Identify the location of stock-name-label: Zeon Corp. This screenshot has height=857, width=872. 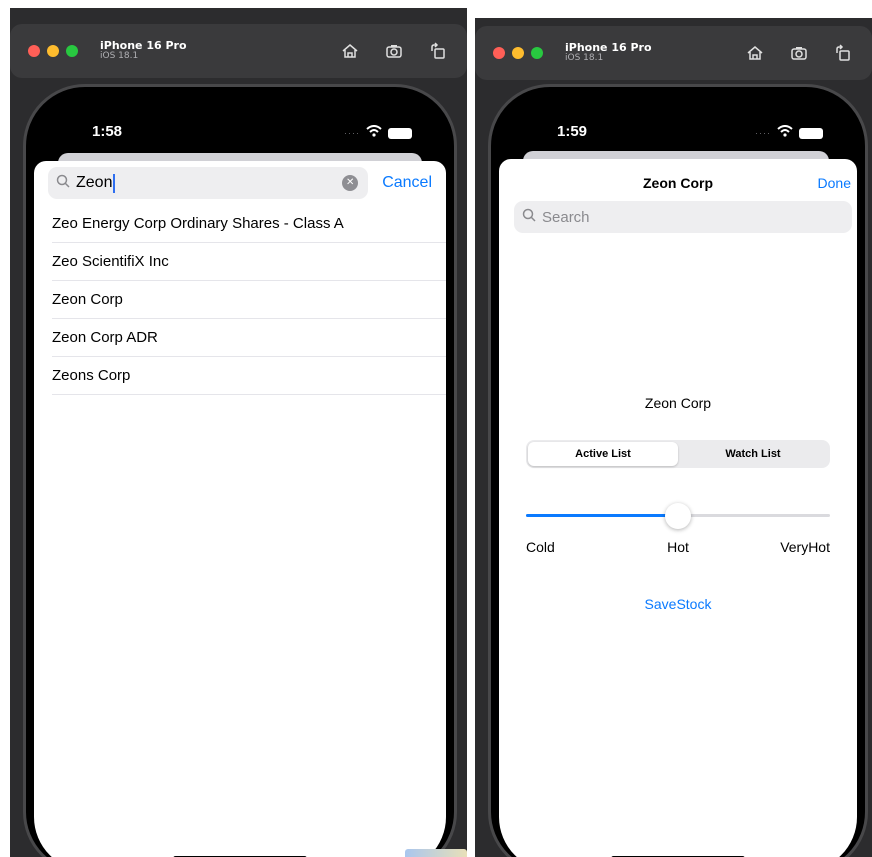
(678, 403).